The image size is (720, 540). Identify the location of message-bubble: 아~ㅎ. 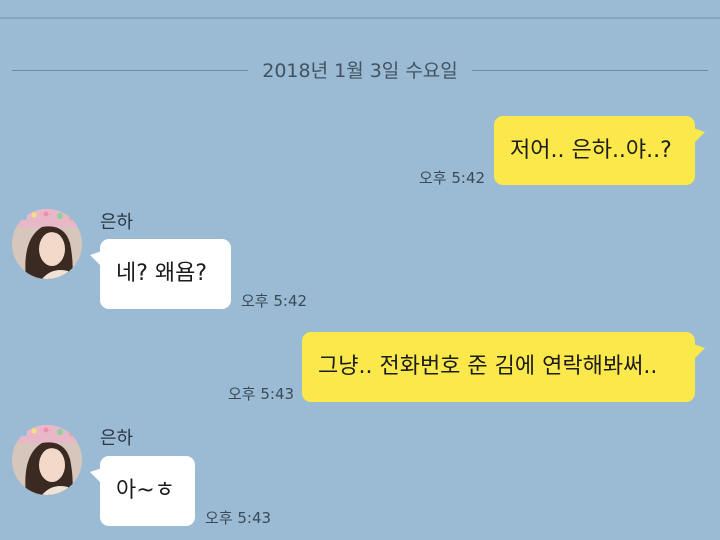
(142, 491).